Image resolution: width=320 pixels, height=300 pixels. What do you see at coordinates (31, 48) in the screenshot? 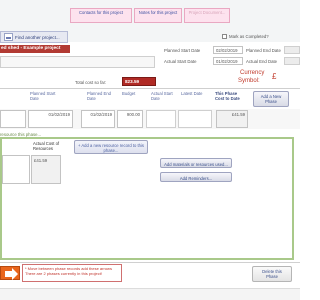
I see `project-title: ed shed - Example project` at bounding box center [31, 48].